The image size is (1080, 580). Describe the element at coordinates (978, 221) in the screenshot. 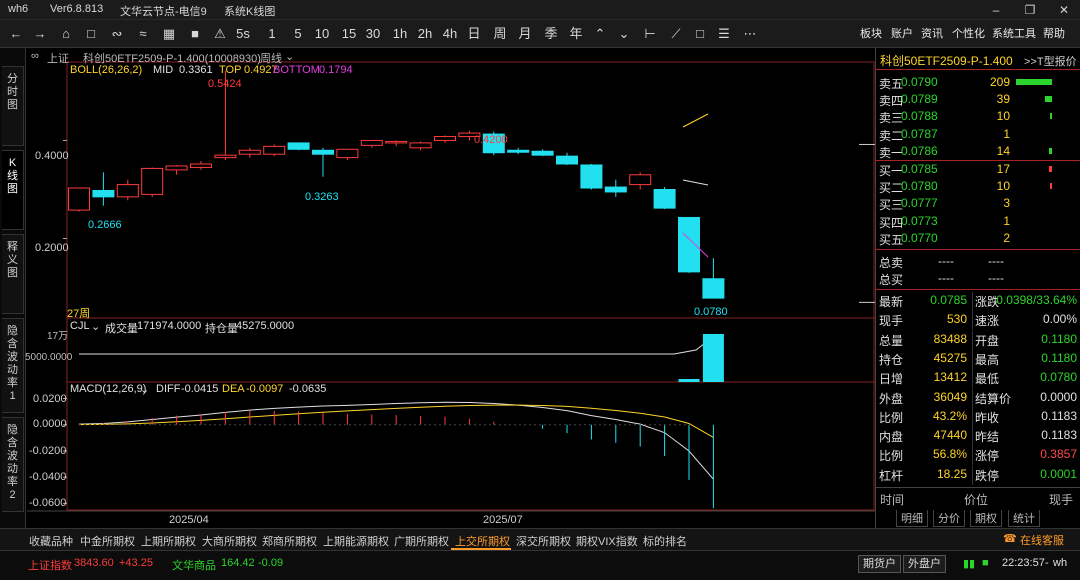

I see `bid-row: 买四 0.0773 1` at that location.